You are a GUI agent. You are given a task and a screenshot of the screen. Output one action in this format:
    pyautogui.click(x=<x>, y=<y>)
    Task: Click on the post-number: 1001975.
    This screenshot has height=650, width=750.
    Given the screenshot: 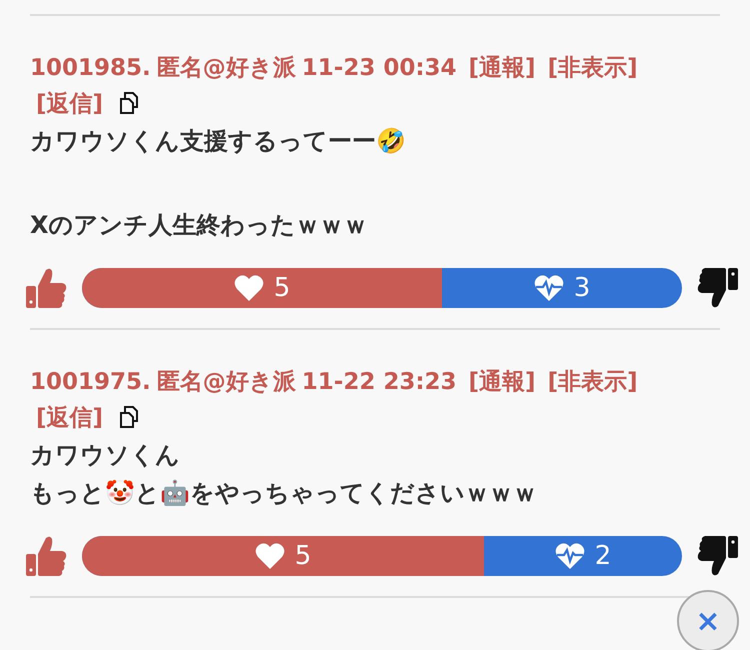 What is the action you would take?
    pyautogui.click(x=90, y=382)
    